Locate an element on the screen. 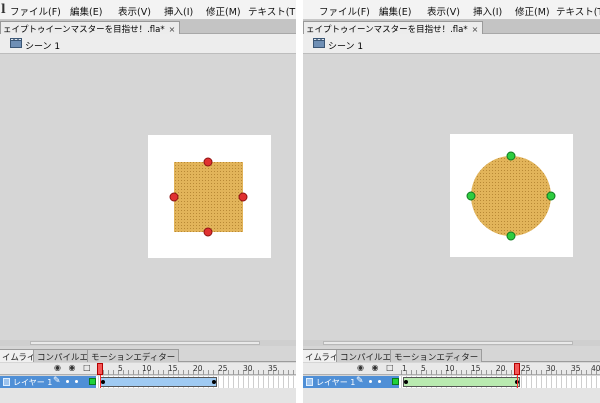  pencil-icon: ✎ is located at coordinates (360, 381).